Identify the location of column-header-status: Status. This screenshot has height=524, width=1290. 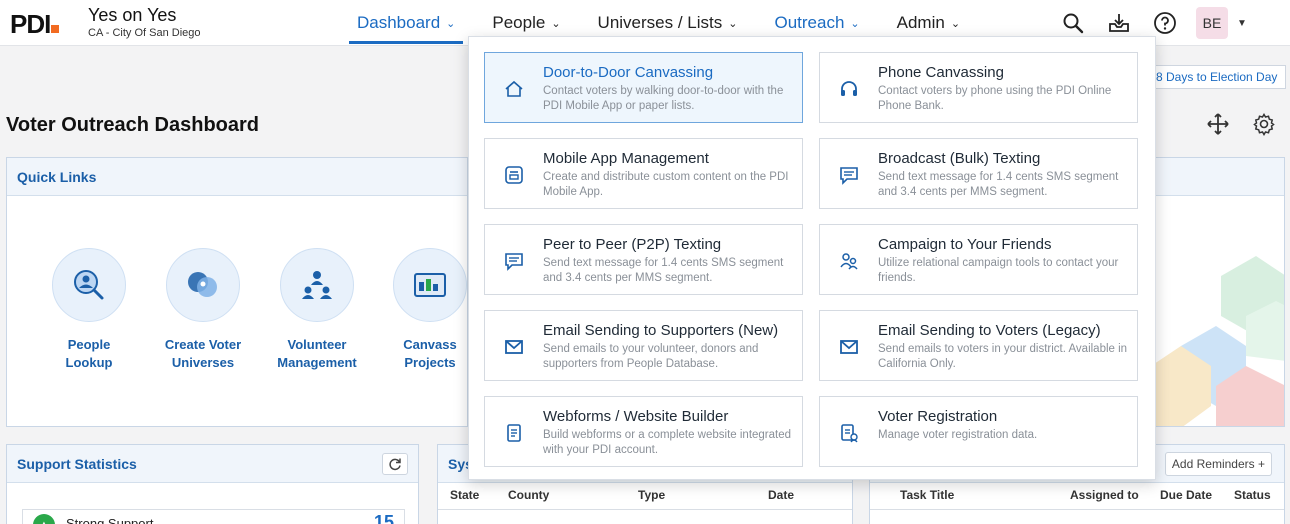
(1252, 495).